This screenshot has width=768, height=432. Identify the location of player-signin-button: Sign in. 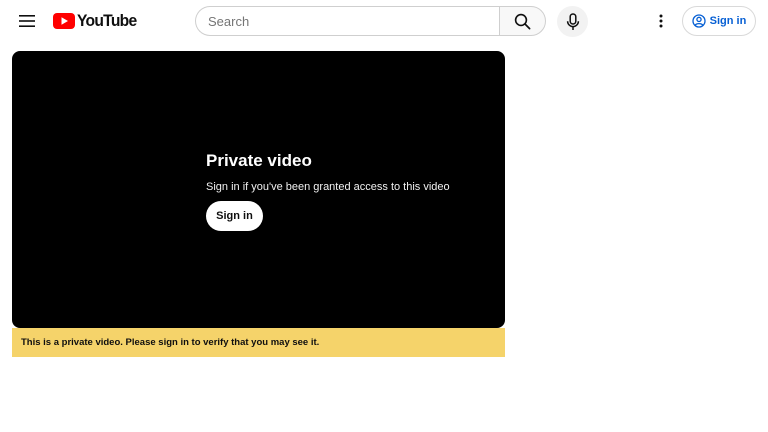
(234, 216).